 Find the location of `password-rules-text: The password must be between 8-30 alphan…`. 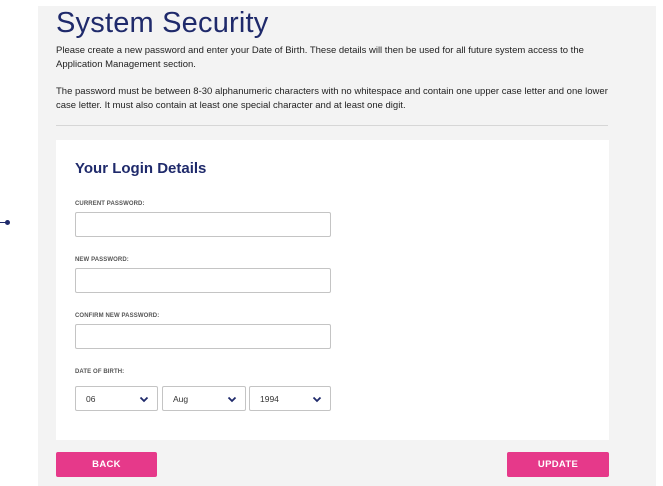

password-rules-text: The password must be between 8-30 alphan… is located at coordinates (332, 98).